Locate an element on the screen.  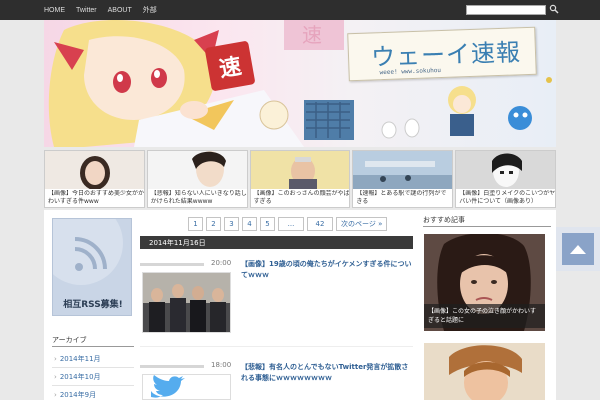
post-thumbnail-image is located at coordinates (186, 302).